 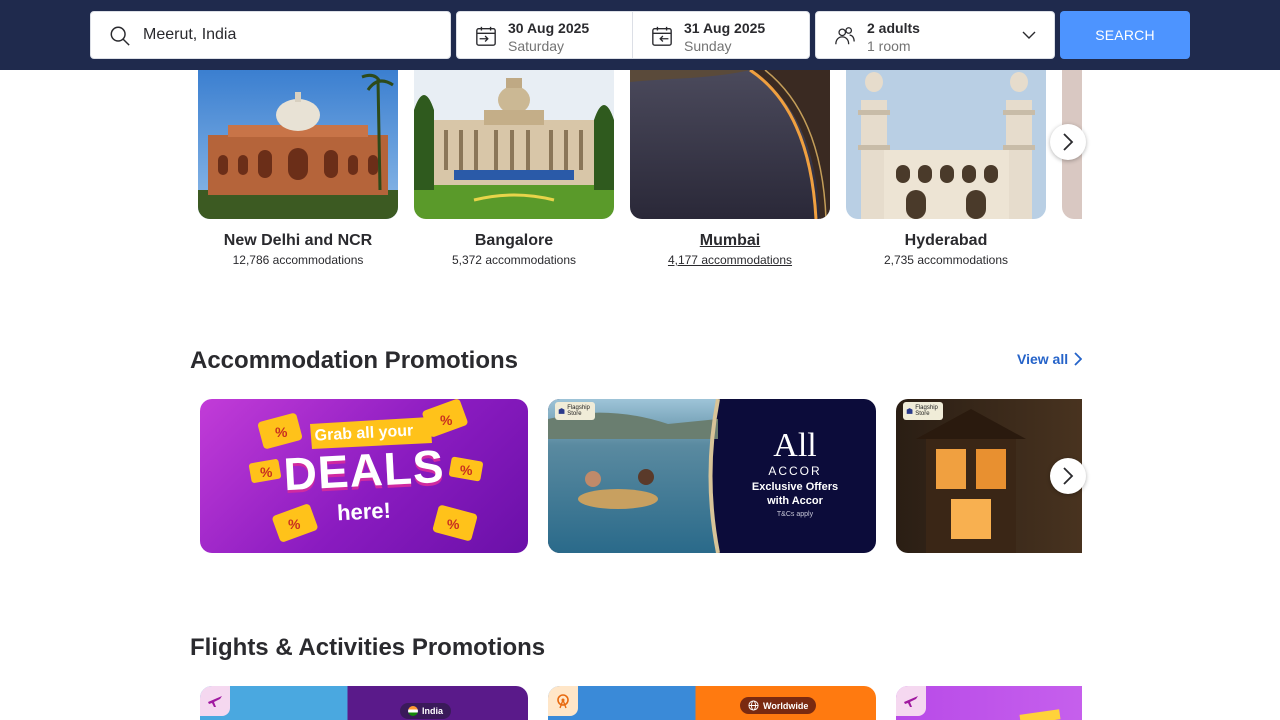 What do you see at coordinates (368, 647) in the screenshot?
I see `flights-activities-heading: Flights & Activities Promotions` at bounding box center [368, 647].